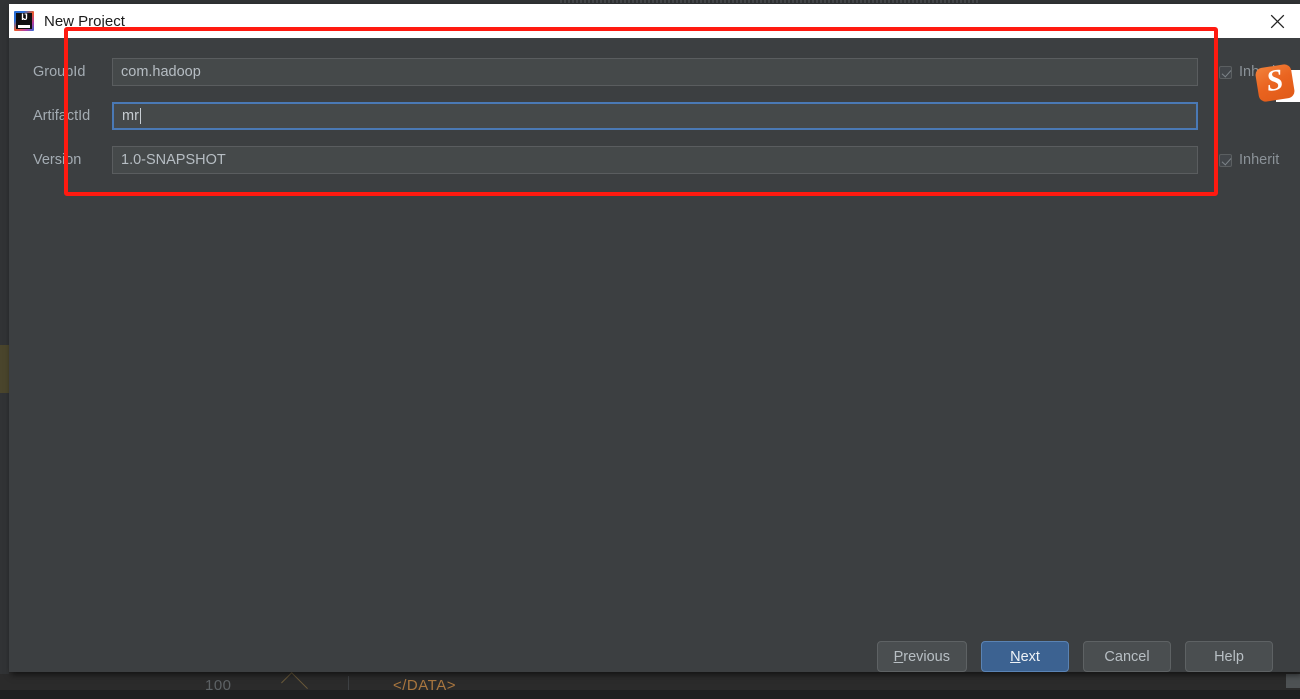  What do you see at coordinates (1259, 160) in the screenshot?
I see `version-inherit-label: Inherit` at bounding box center [1259, 160].